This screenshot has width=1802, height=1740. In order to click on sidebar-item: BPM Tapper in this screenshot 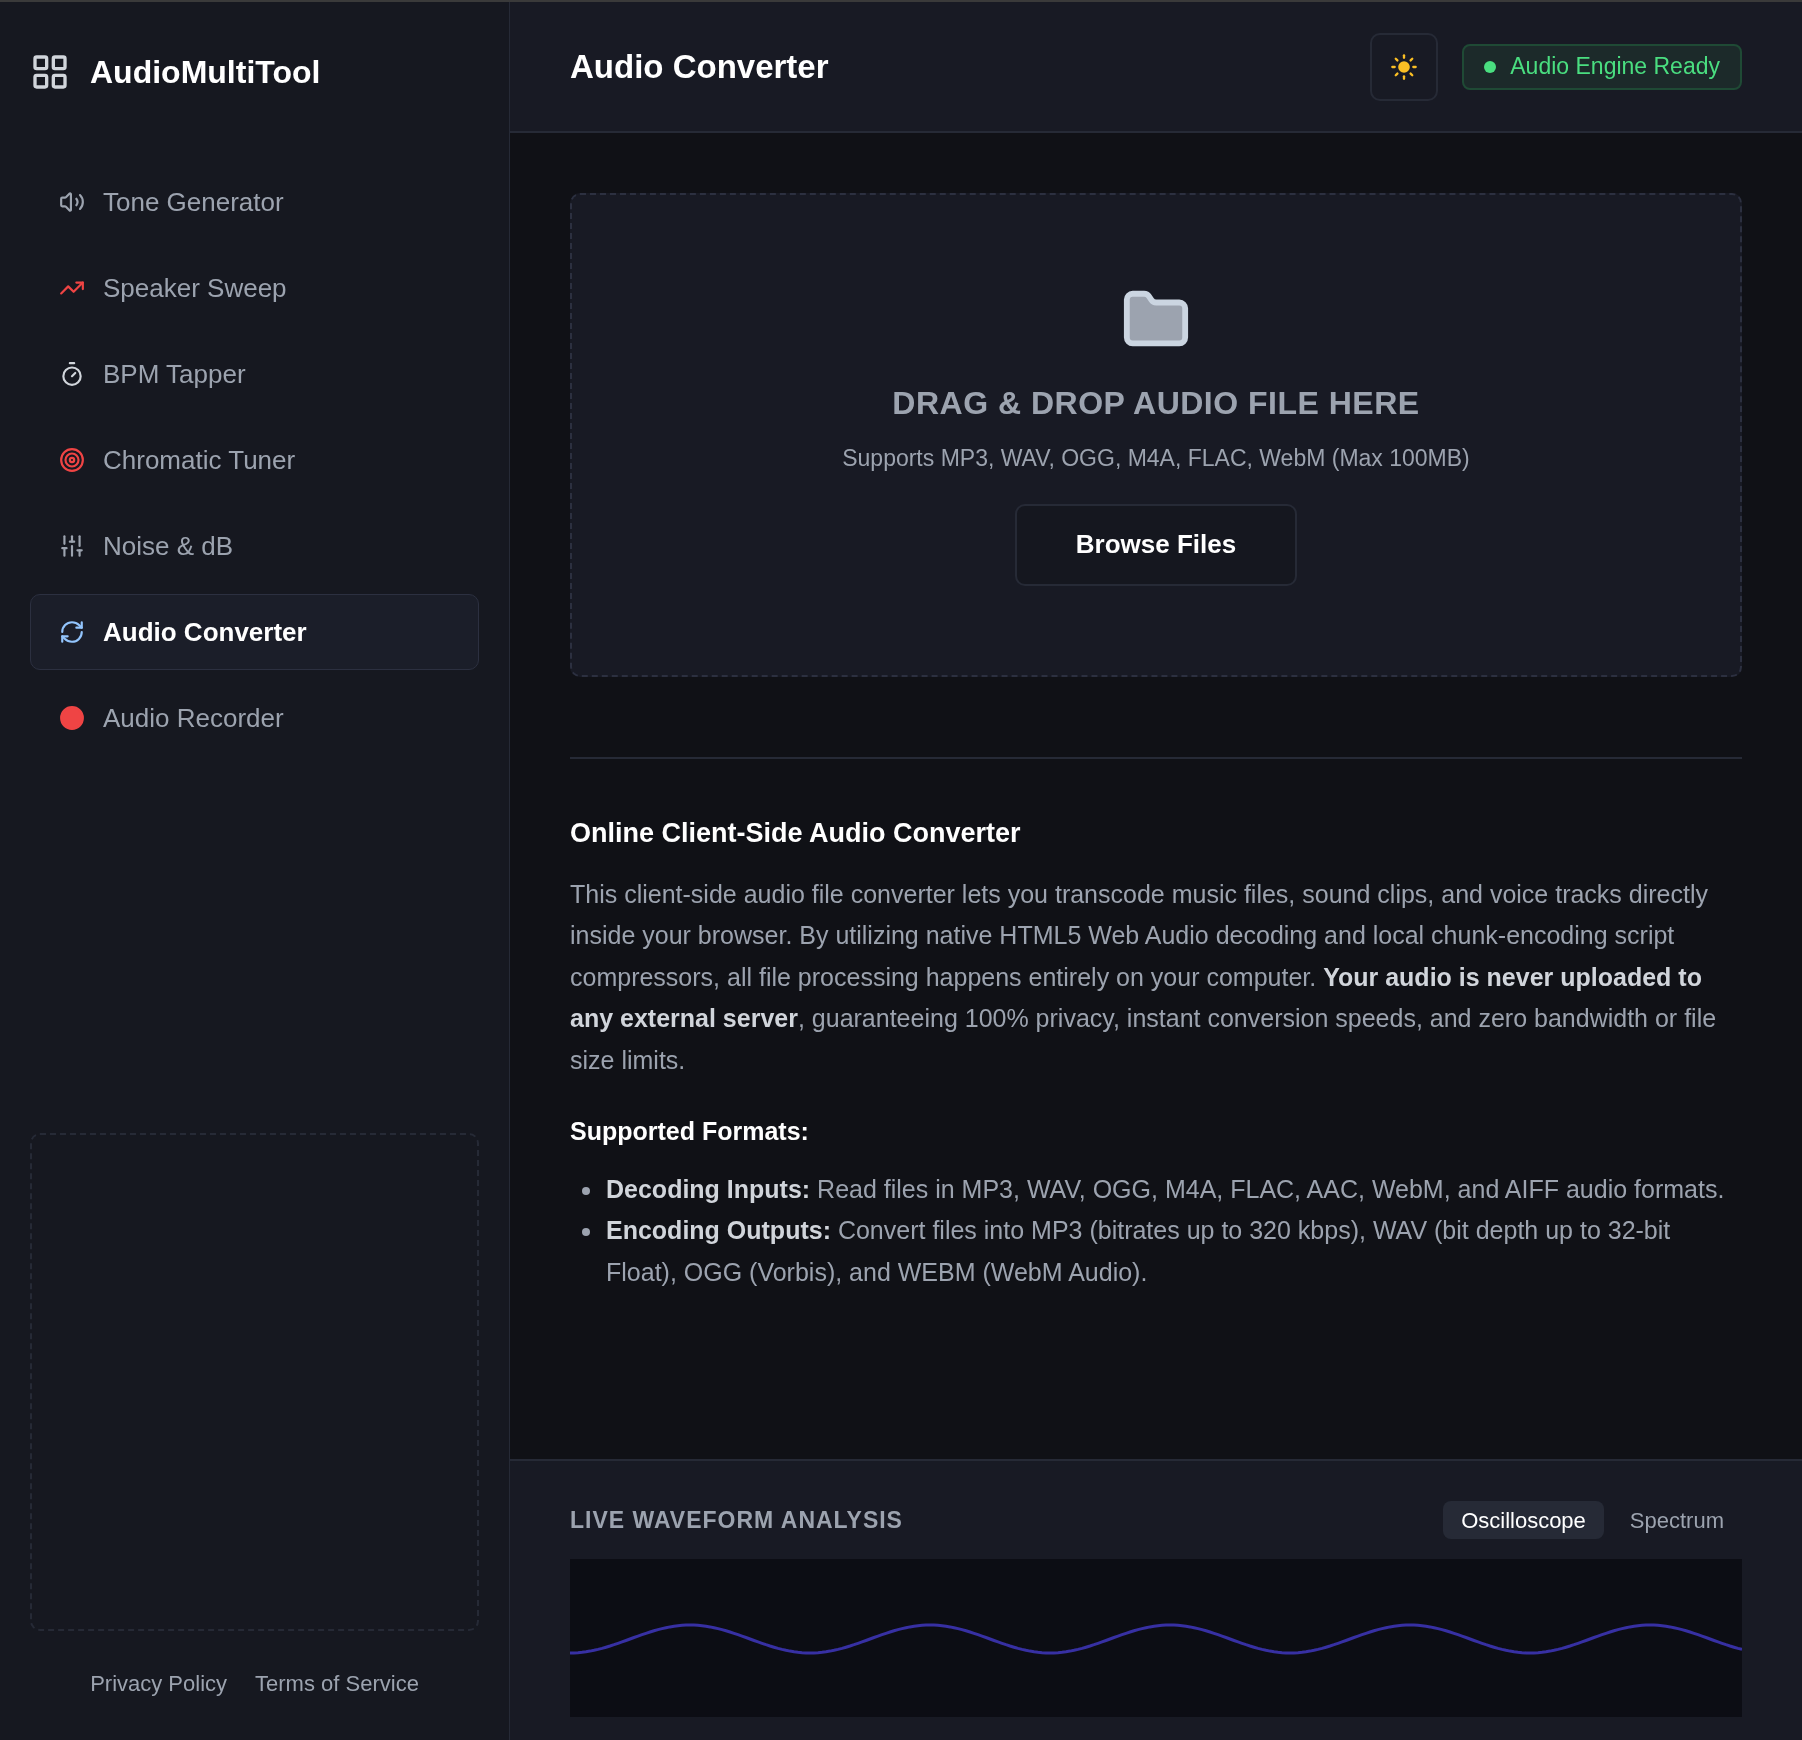, I will do `click(254, 374)`.